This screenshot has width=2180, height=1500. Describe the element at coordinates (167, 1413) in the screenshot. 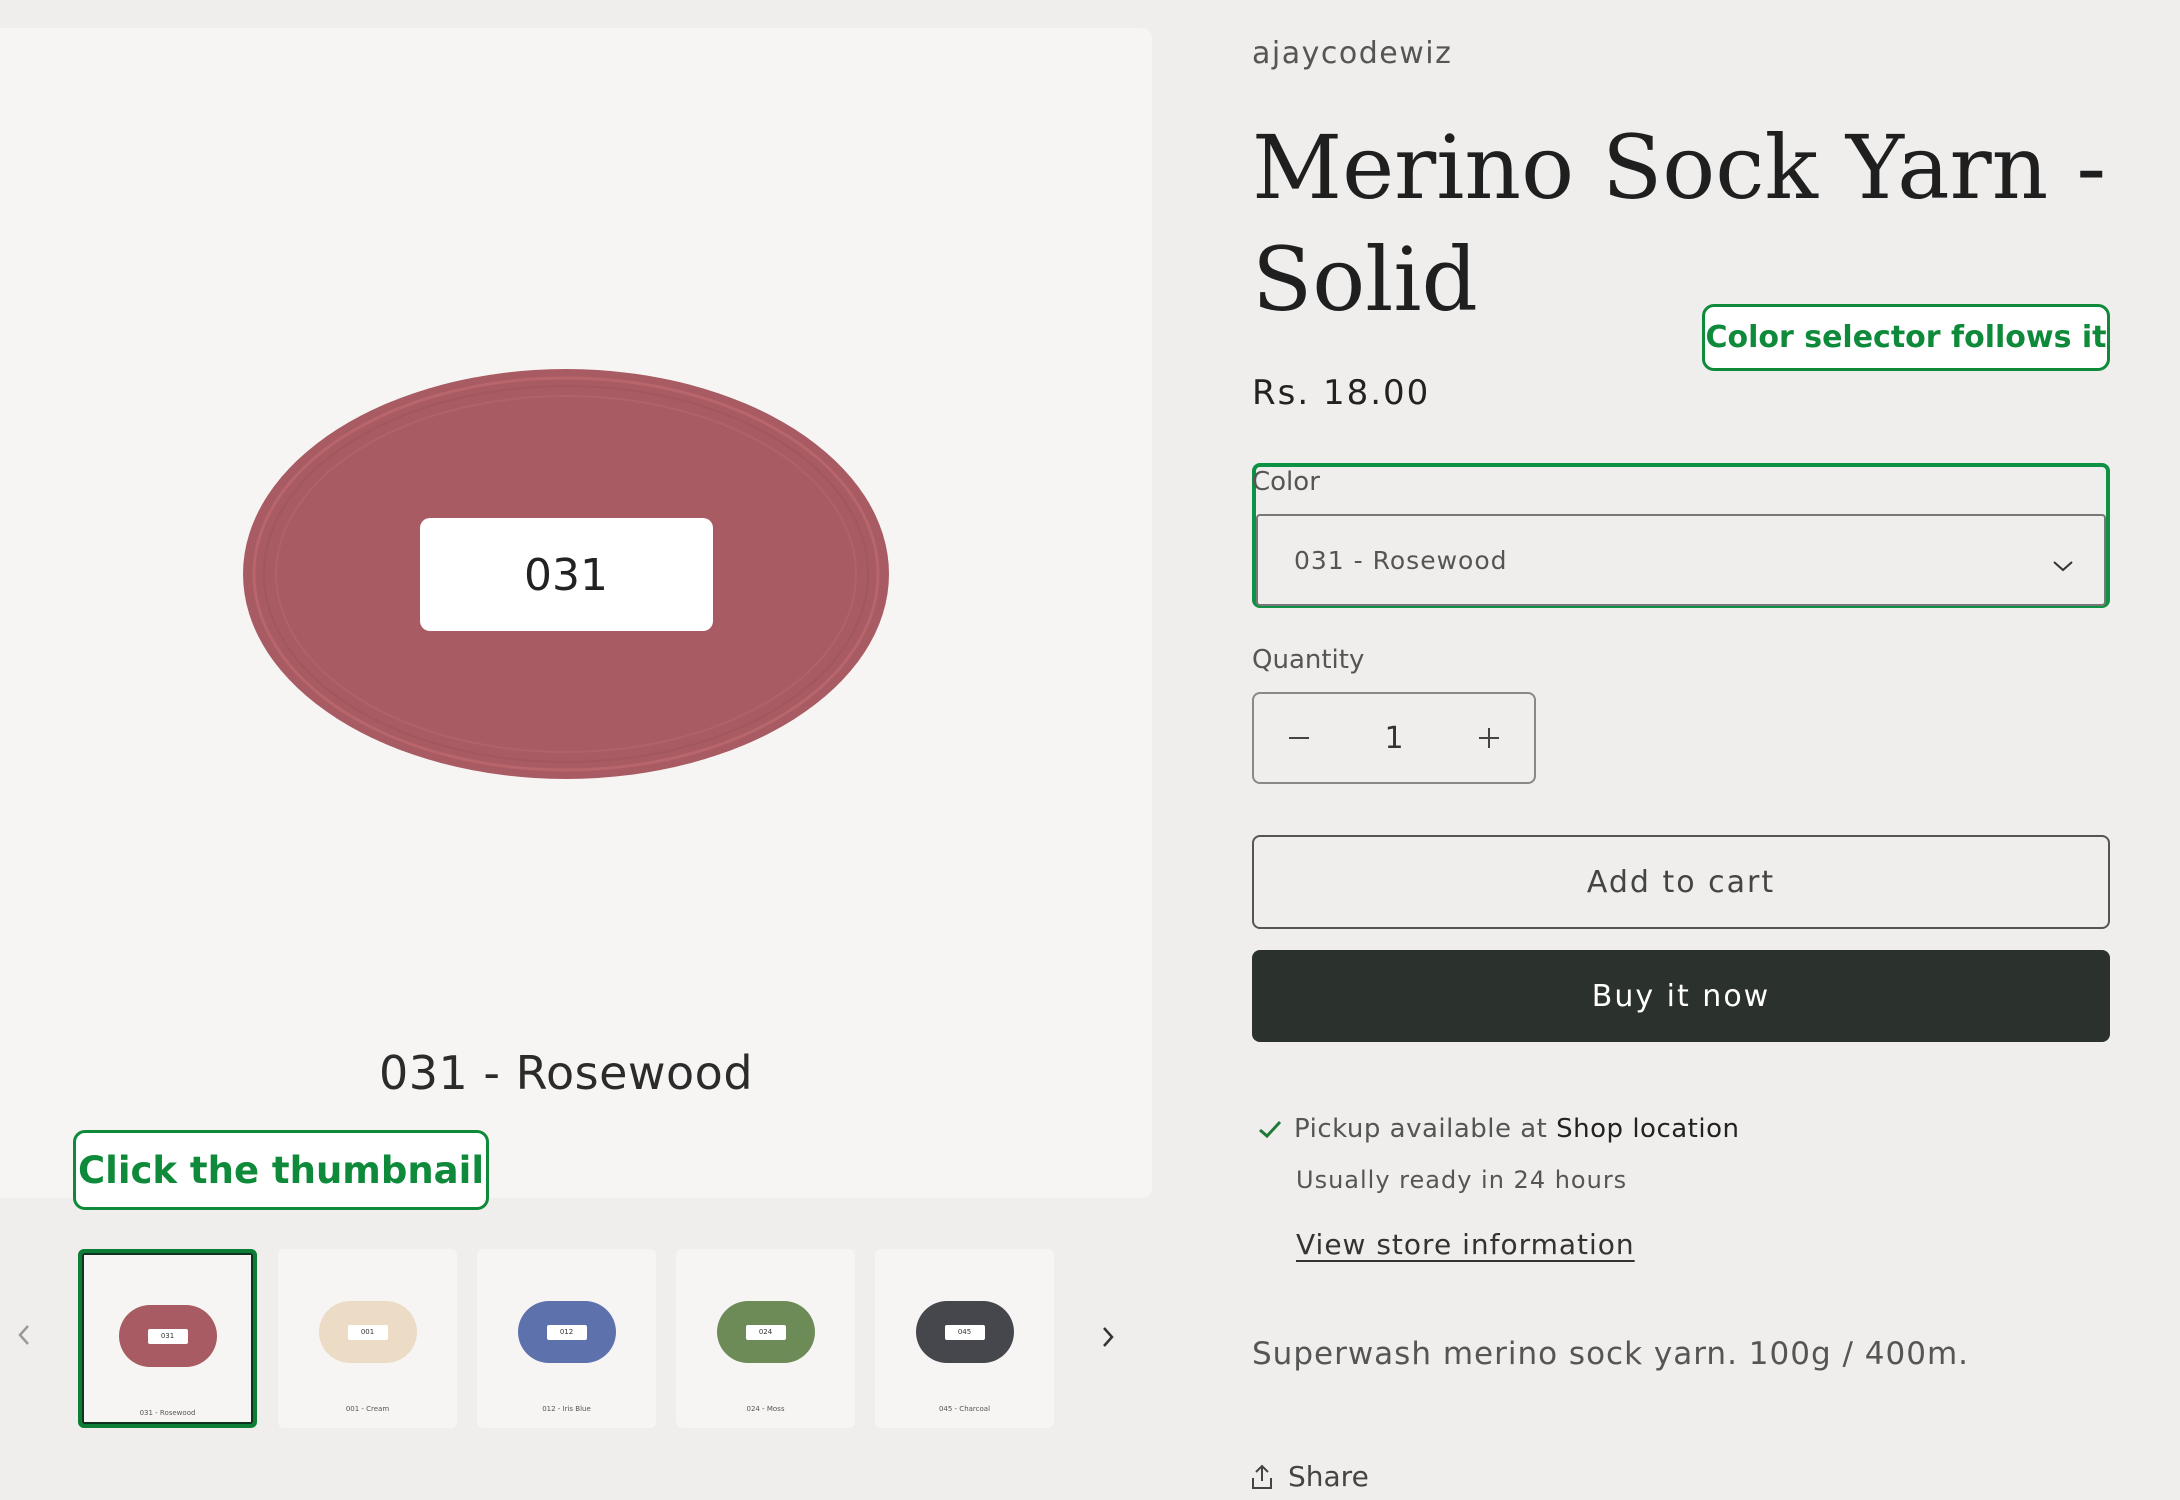

I see `thumbnail-caption: 031 - Rosewood` at that location.